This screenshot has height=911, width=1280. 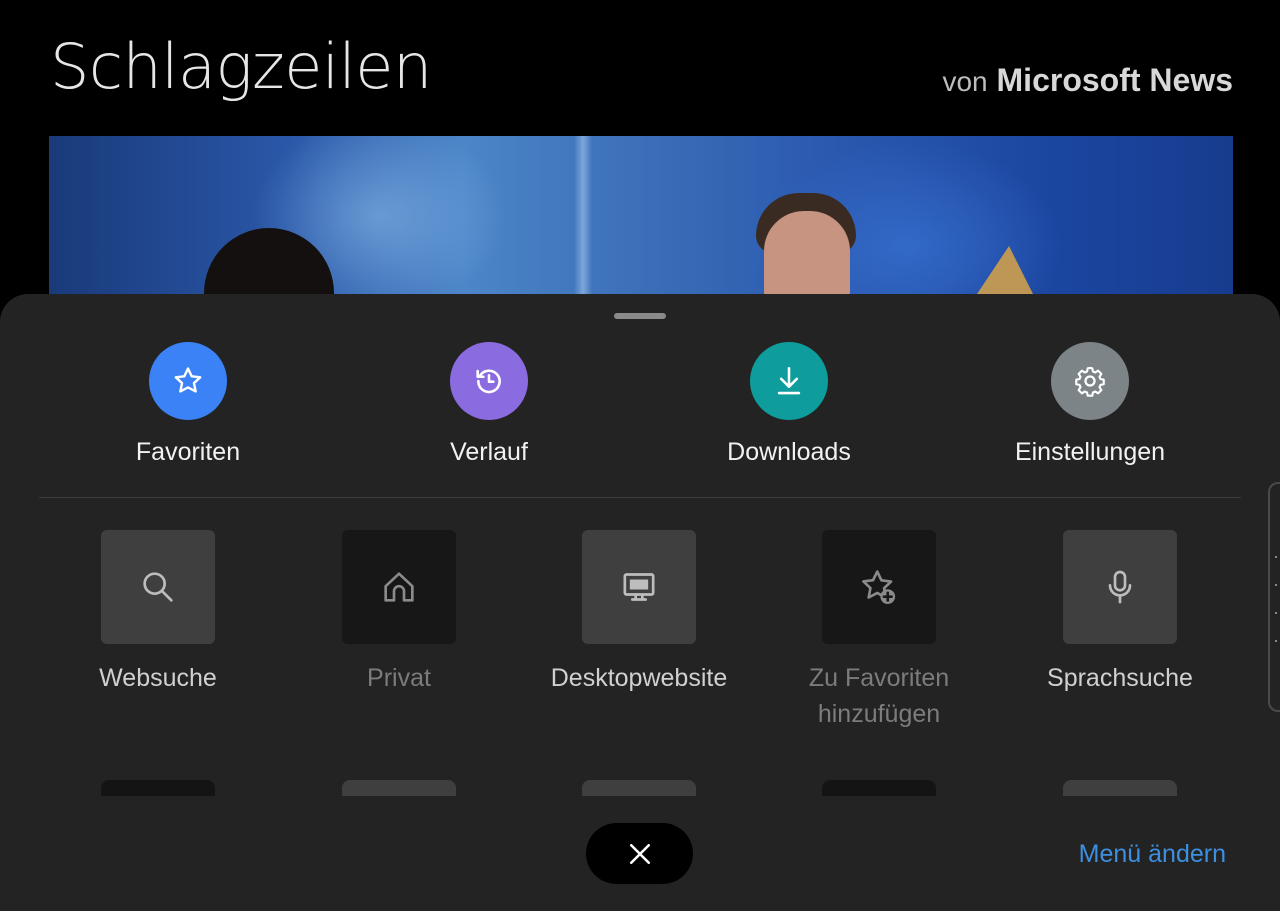 I want to click on menu-item-websuche: Websuche, so click(x=158, y=635).